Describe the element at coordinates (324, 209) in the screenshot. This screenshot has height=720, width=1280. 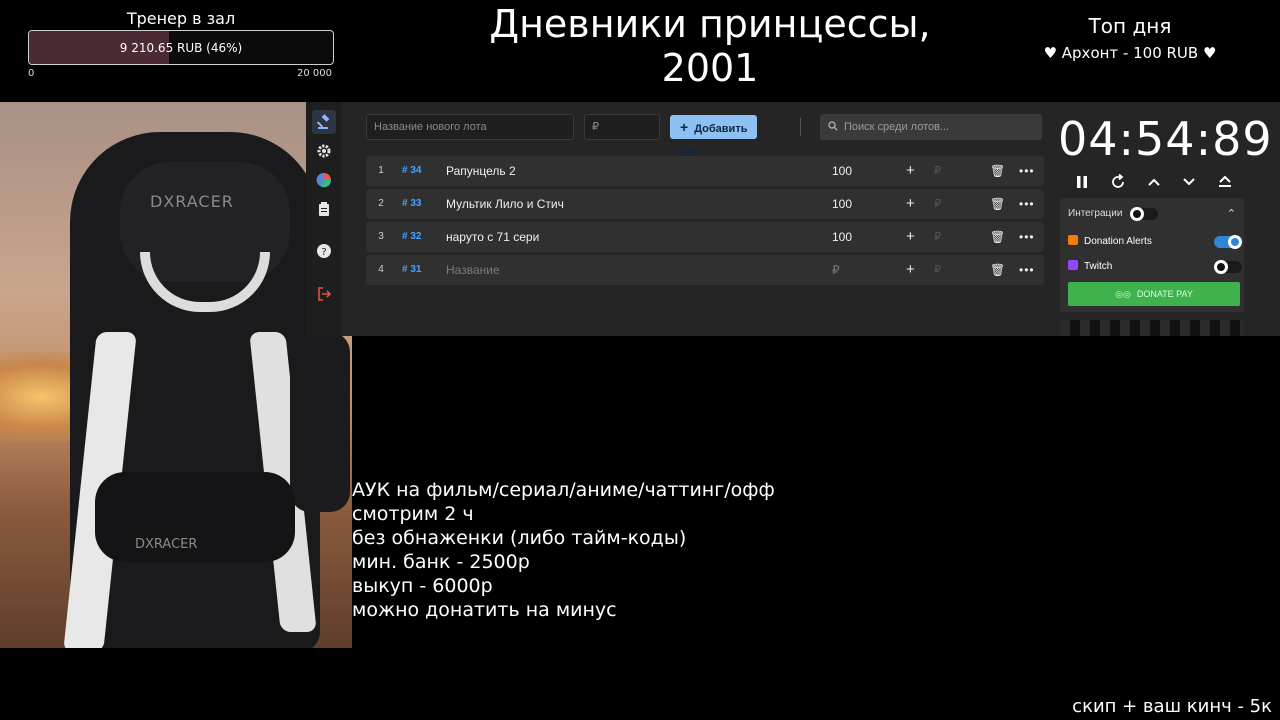
I see `clipboard-icon` at that location.